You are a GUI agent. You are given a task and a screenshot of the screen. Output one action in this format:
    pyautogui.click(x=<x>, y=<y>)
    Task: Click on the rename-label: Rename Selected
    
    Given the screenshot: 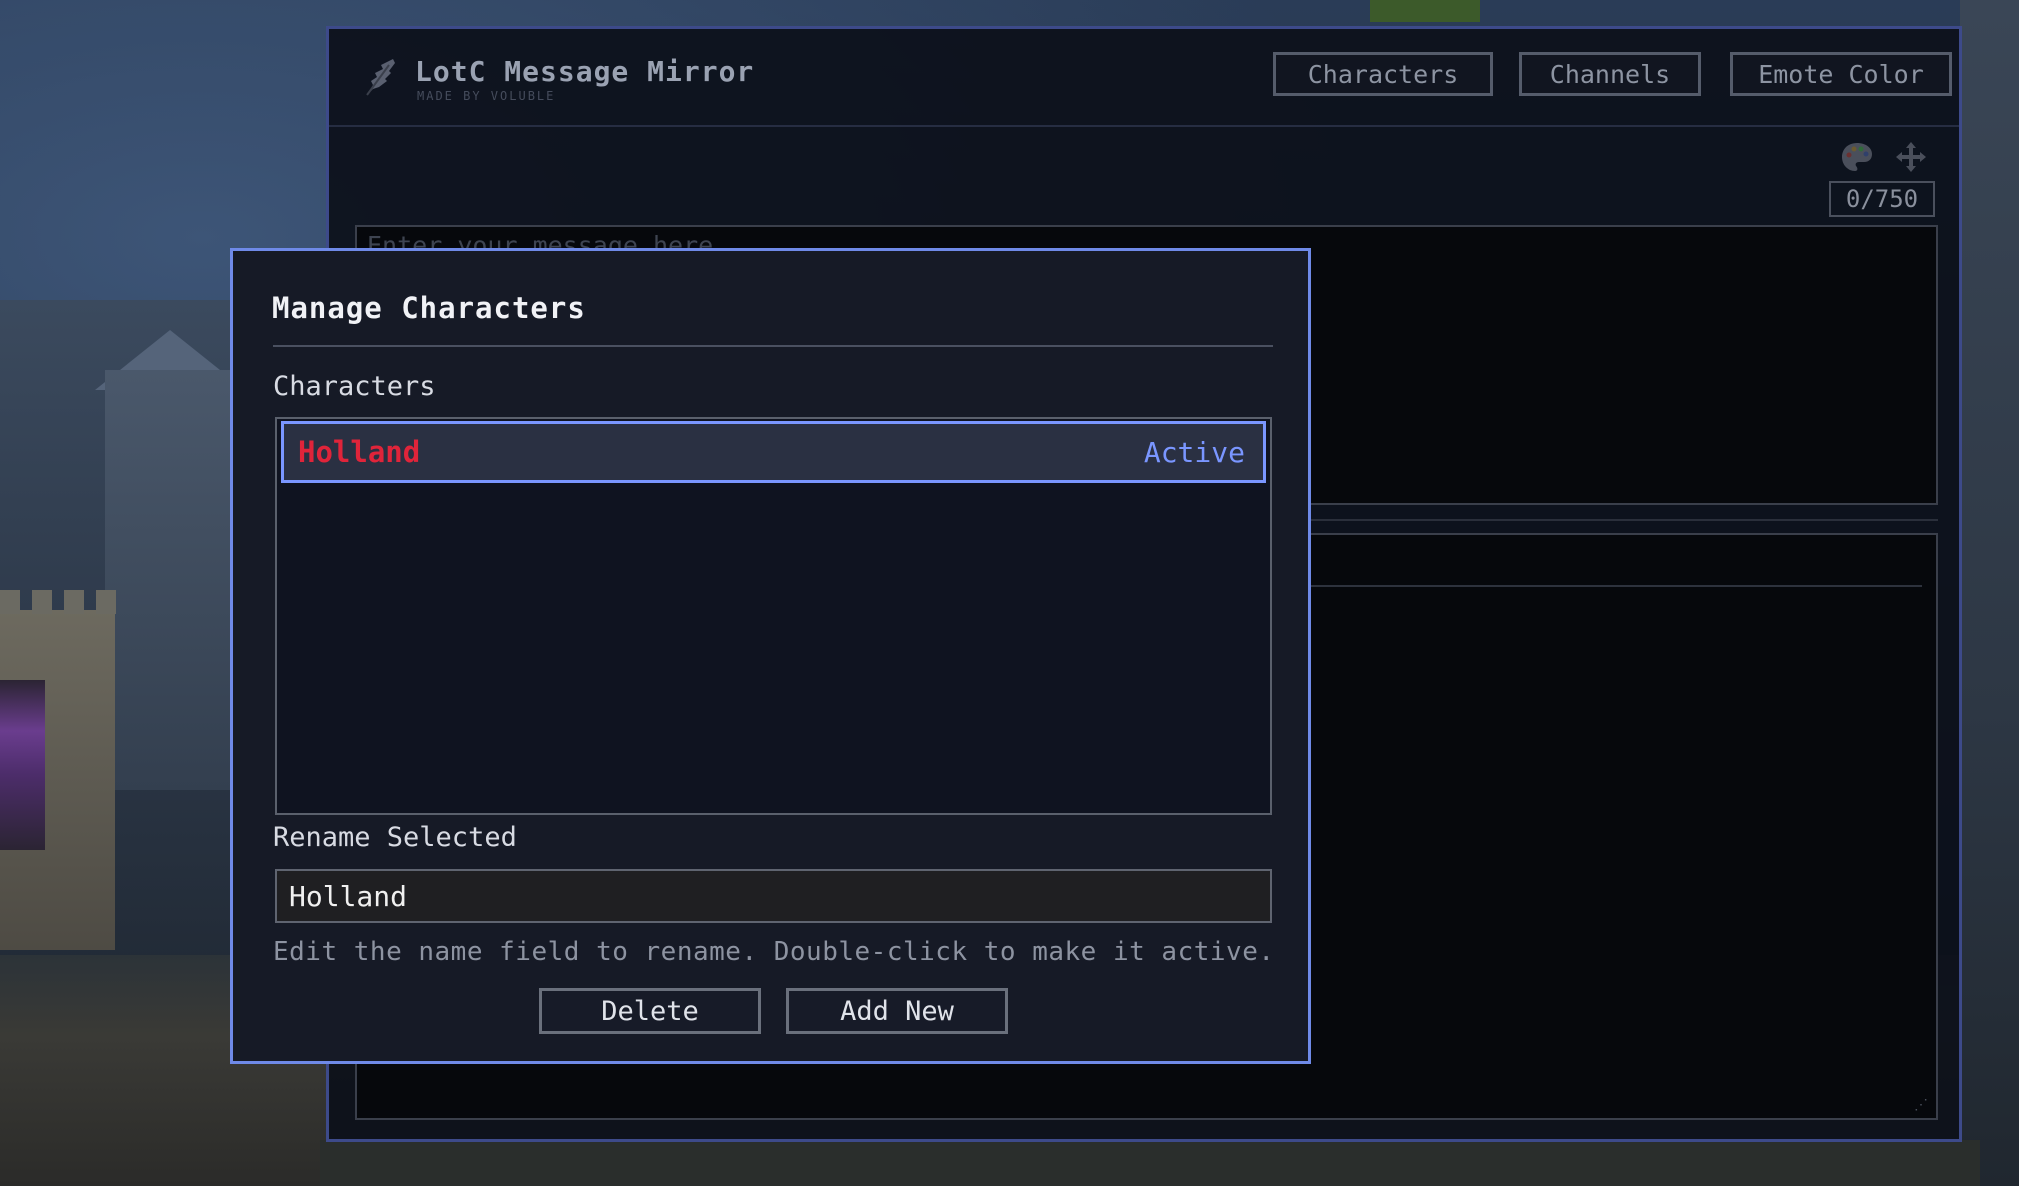 What is the action you would take?
    pyautogui.click(x=395, y=837)
    